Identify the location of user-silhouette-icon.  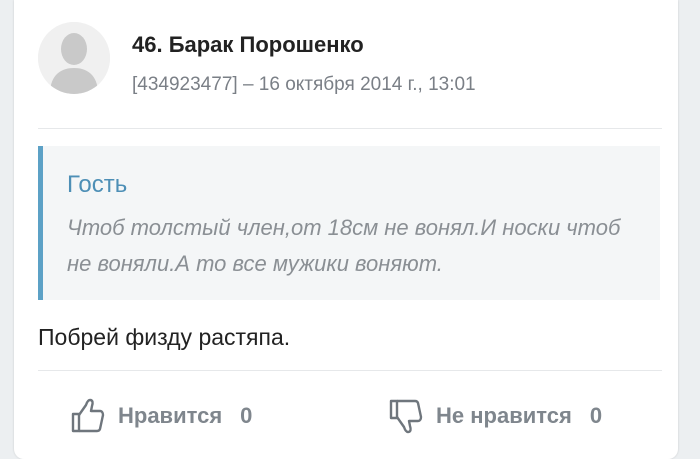
(74, 58).